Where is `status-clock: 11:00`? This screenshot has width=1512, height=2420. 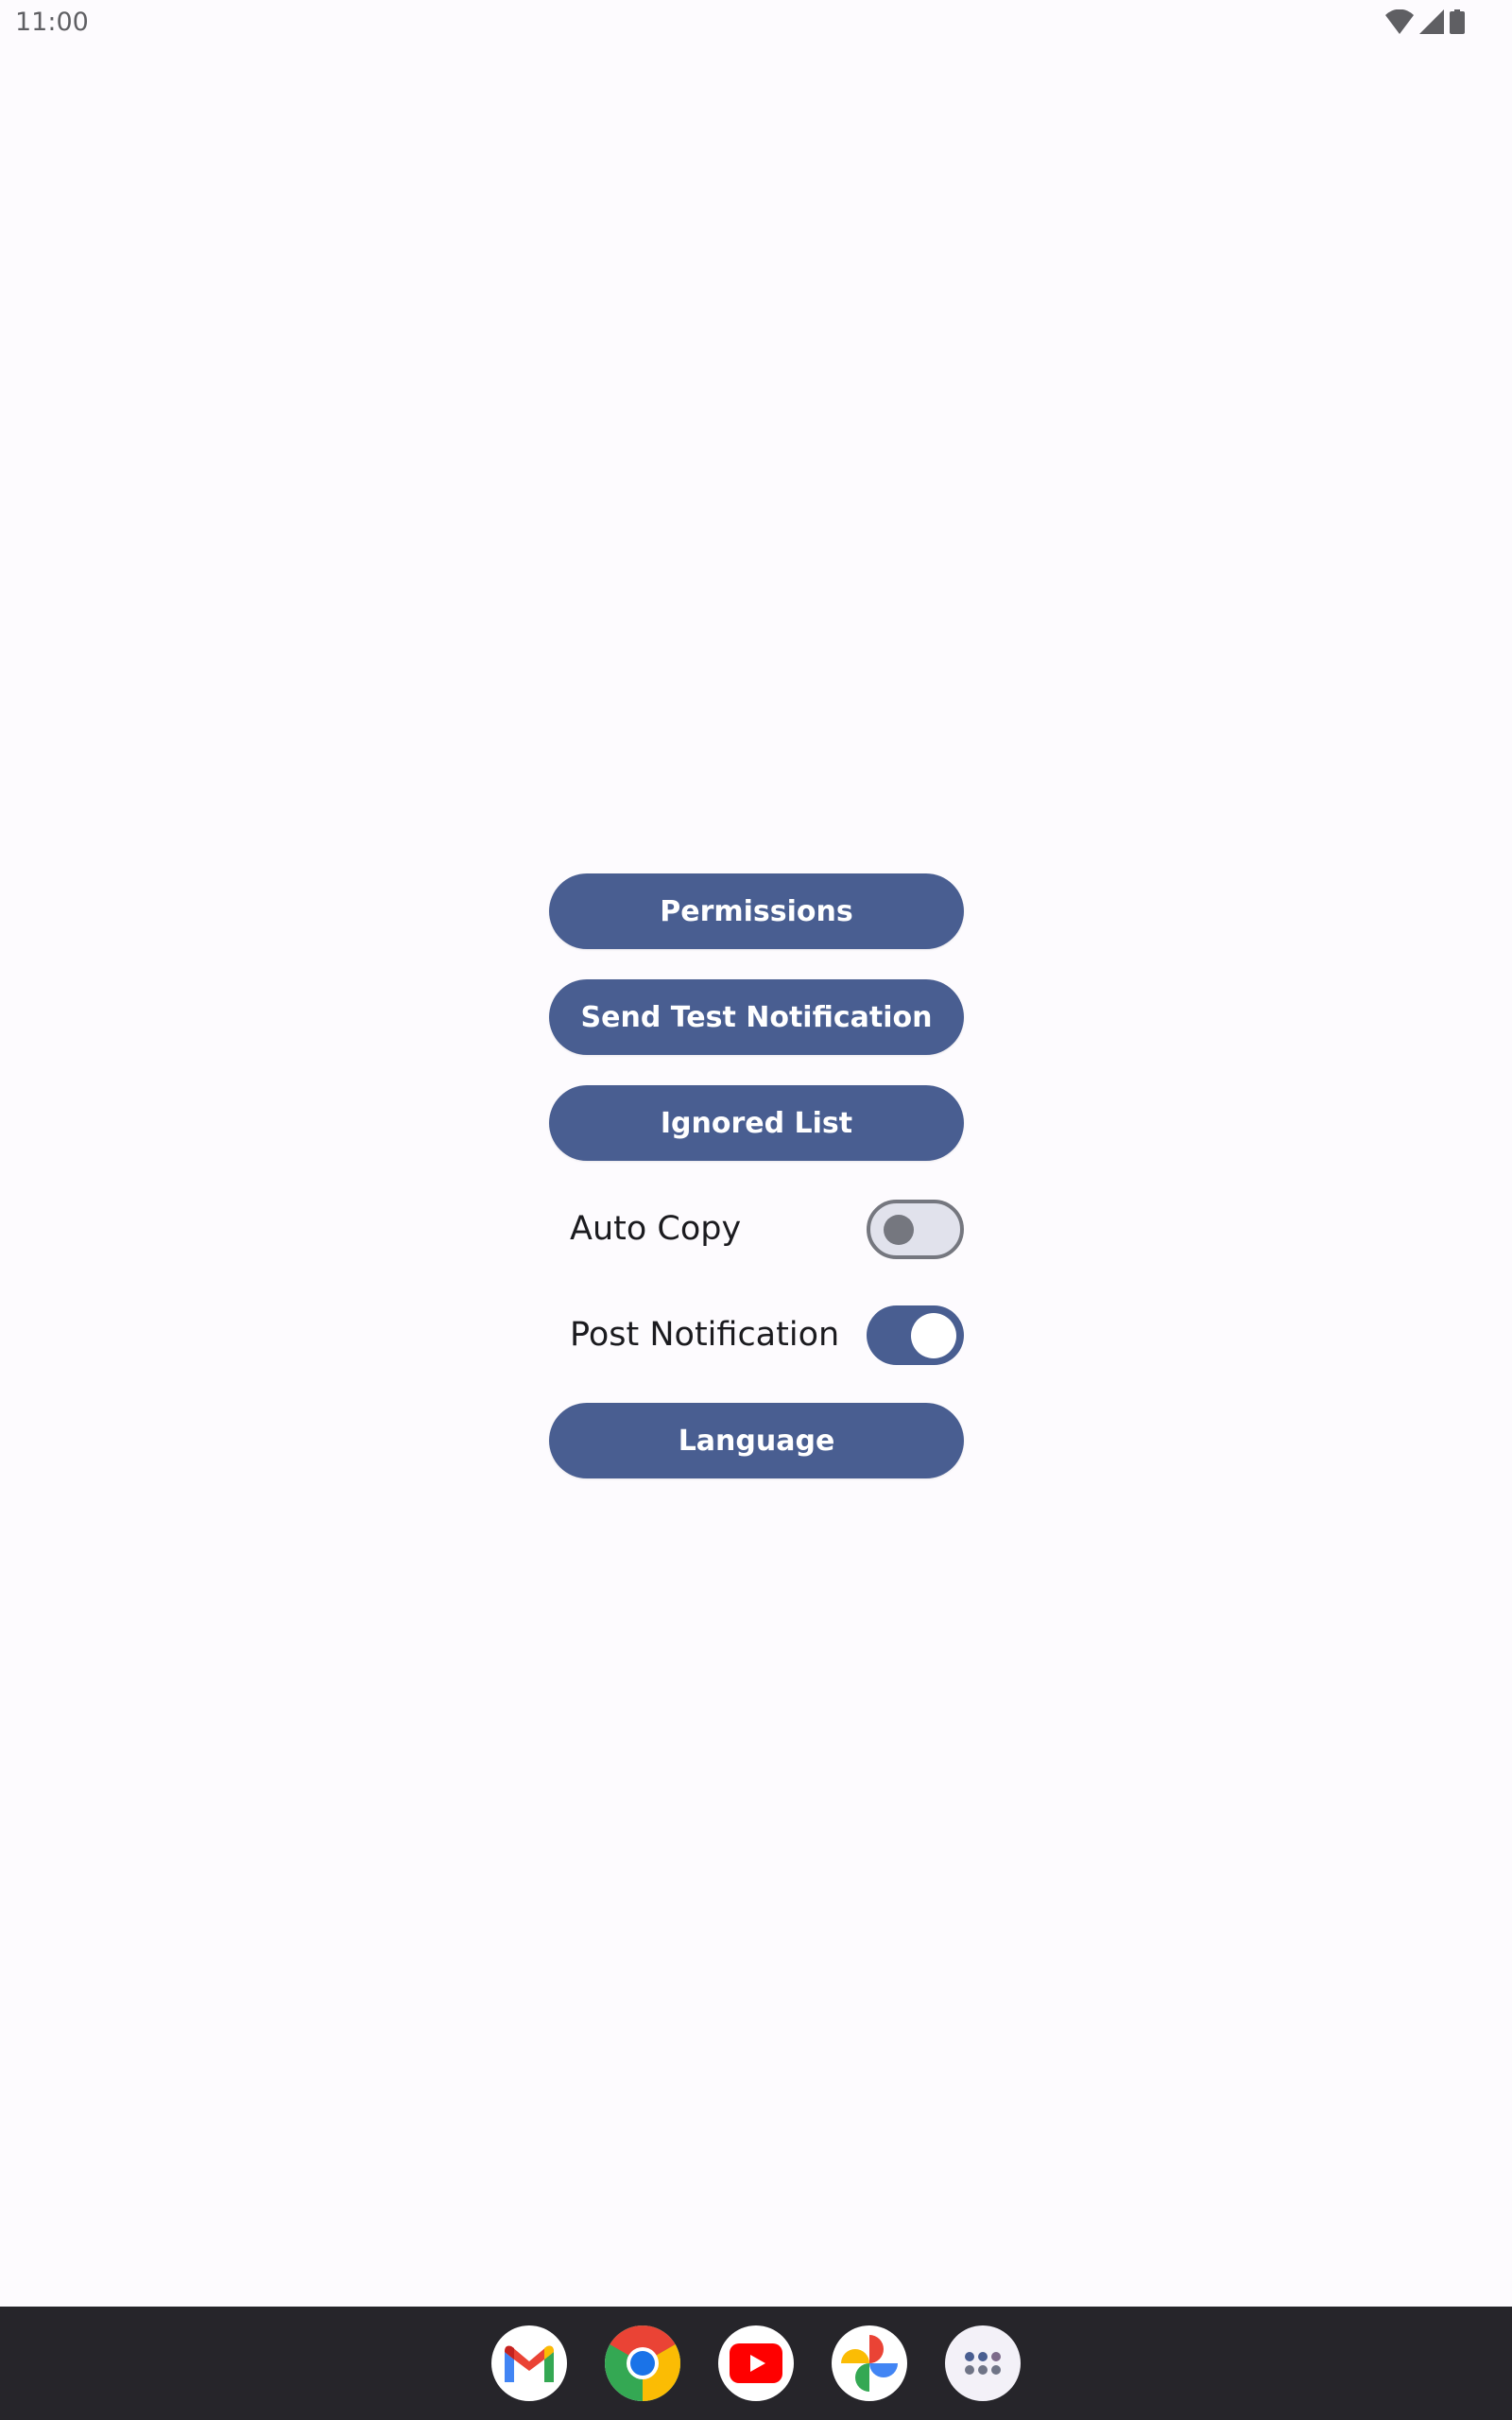 status-clock: 11:00 is located at coordinates (52, 22).